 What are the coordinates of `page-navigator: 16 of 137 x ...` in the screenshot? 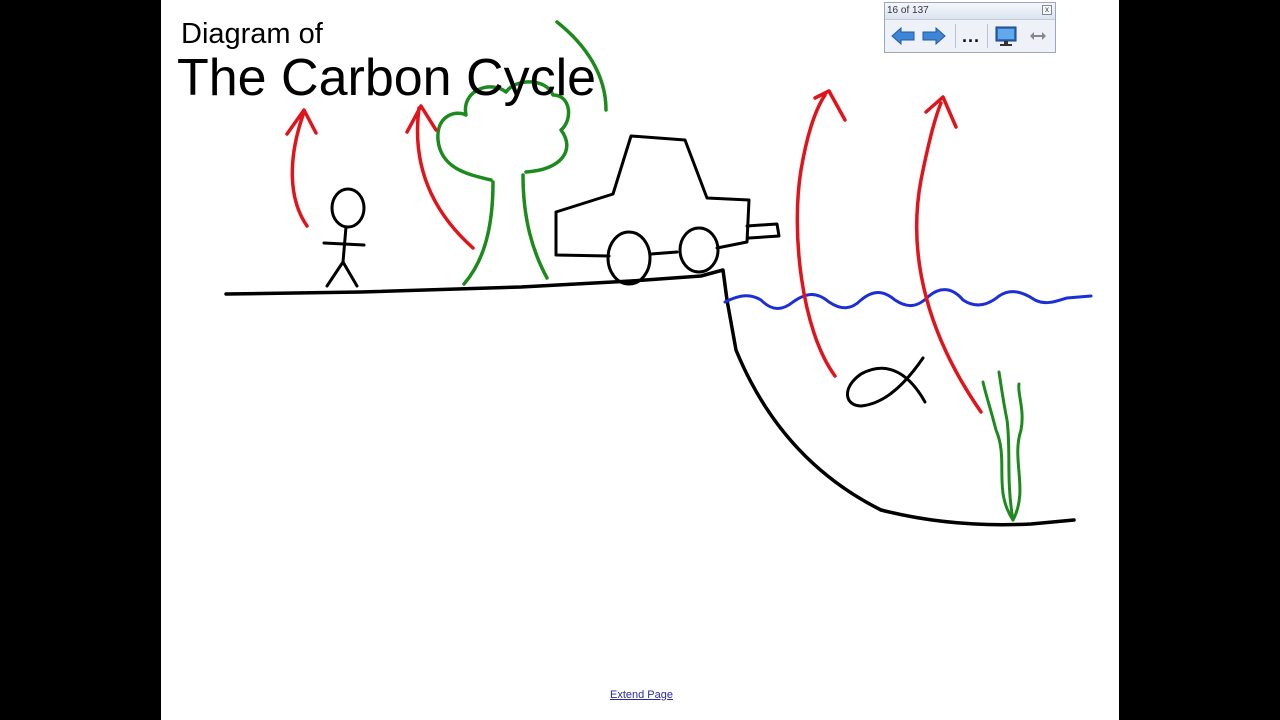 It's located at (970, 27).